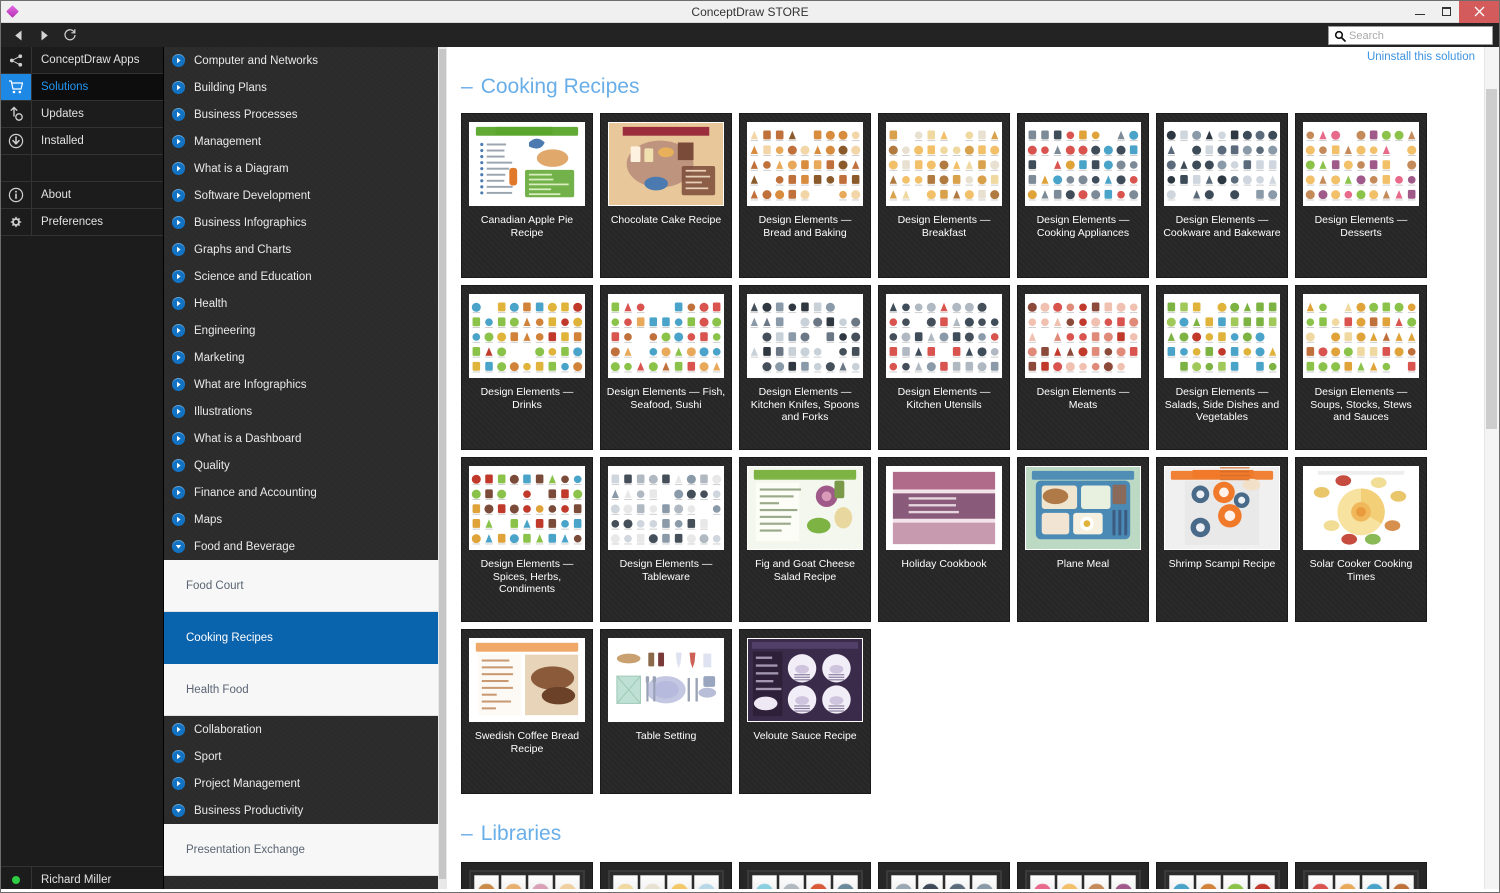  I want to click on category-item-business-processes: Business Processes, so click(301, 114).